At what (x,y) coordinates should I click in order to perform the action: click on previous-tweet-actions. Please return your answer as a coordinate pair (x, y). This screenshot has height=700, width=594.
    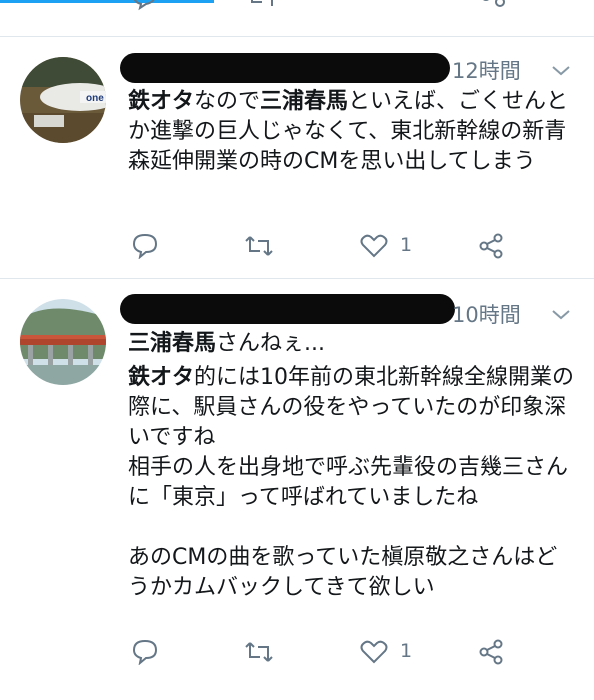
    Looking at the image, I should click on (297, 18).